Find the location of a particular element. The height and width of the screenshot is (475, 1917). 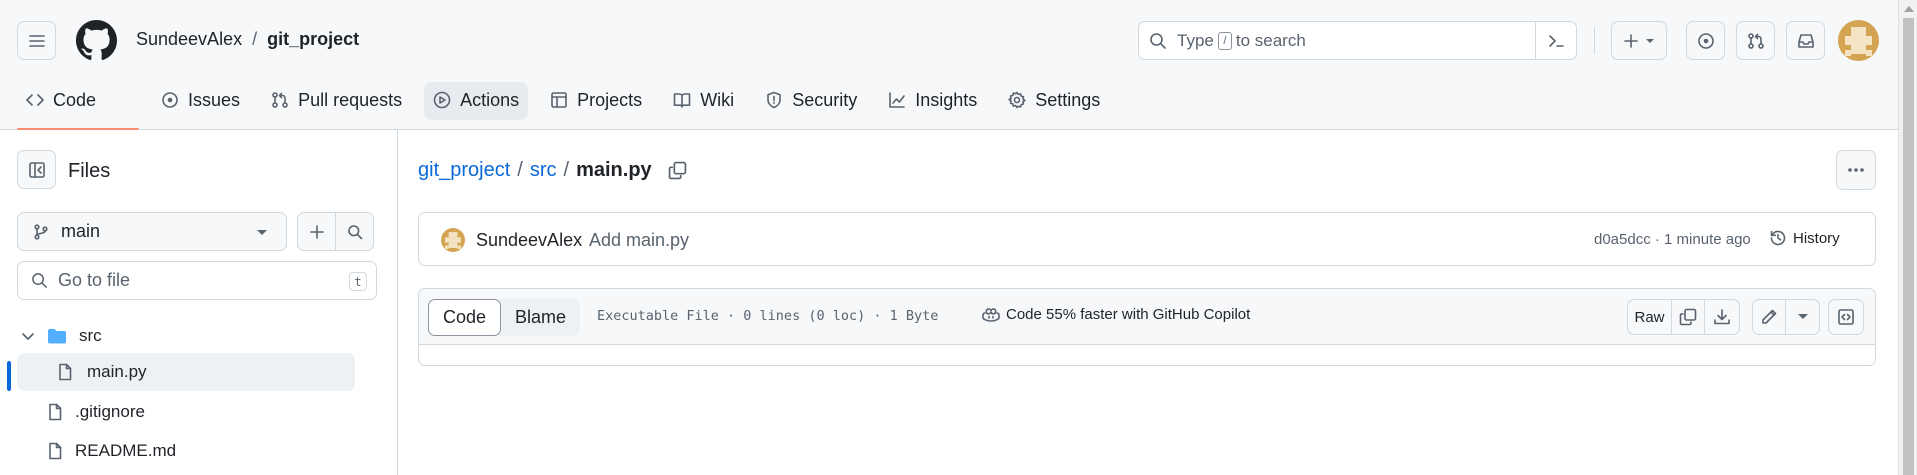

blame-view-button: Blame is located at coordinates (540, 317).